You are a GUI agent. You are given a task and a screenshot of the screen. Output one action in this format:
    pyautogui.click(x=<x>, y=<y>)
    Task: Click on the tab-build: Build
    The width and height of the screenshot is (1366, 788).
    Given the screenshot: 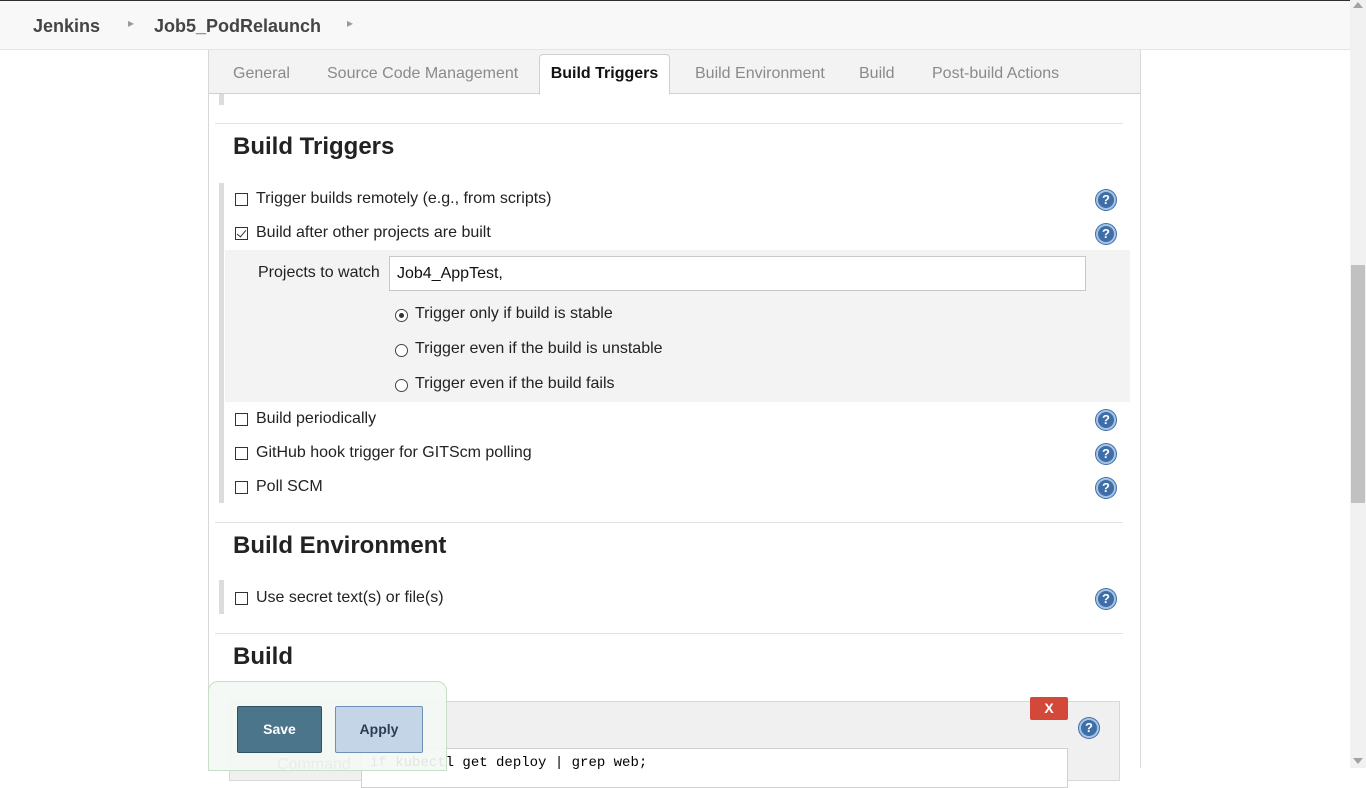 What is the action you would take?
    pyautogui.click(x=877, y=74)
    